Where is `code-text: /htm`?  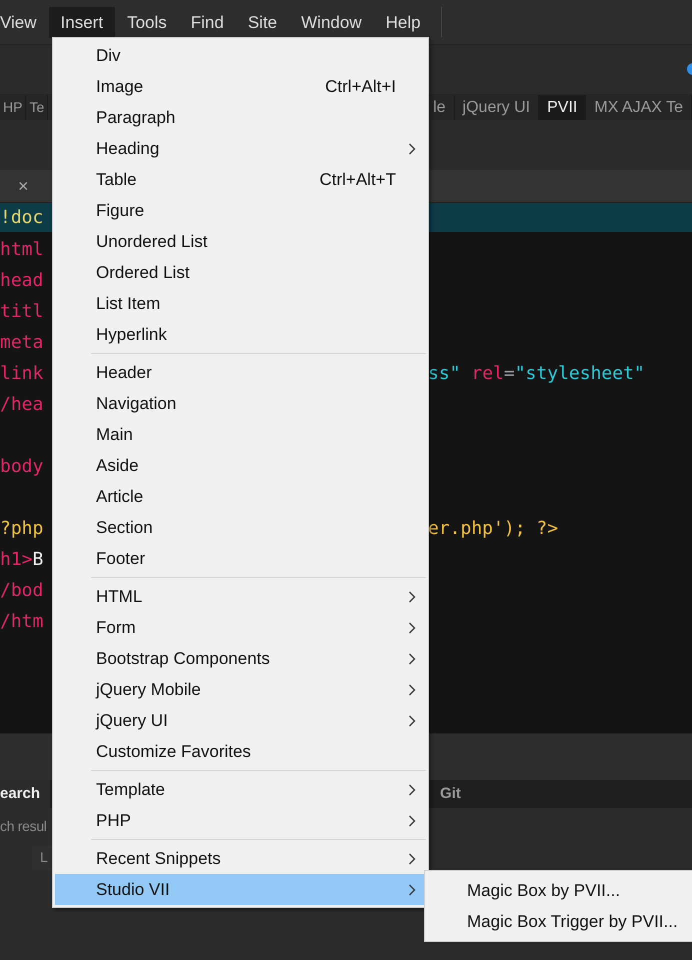
code-text: /htm is located at coordinates (22, 621).